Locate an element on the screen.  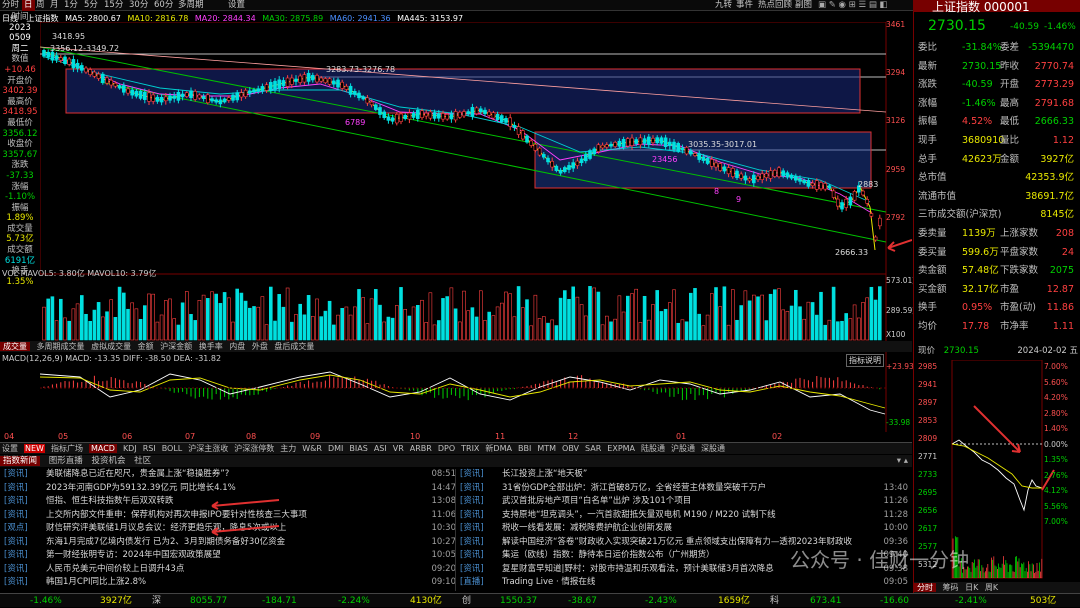
tab-15min: 15分 is located at coordinates (113, 5).